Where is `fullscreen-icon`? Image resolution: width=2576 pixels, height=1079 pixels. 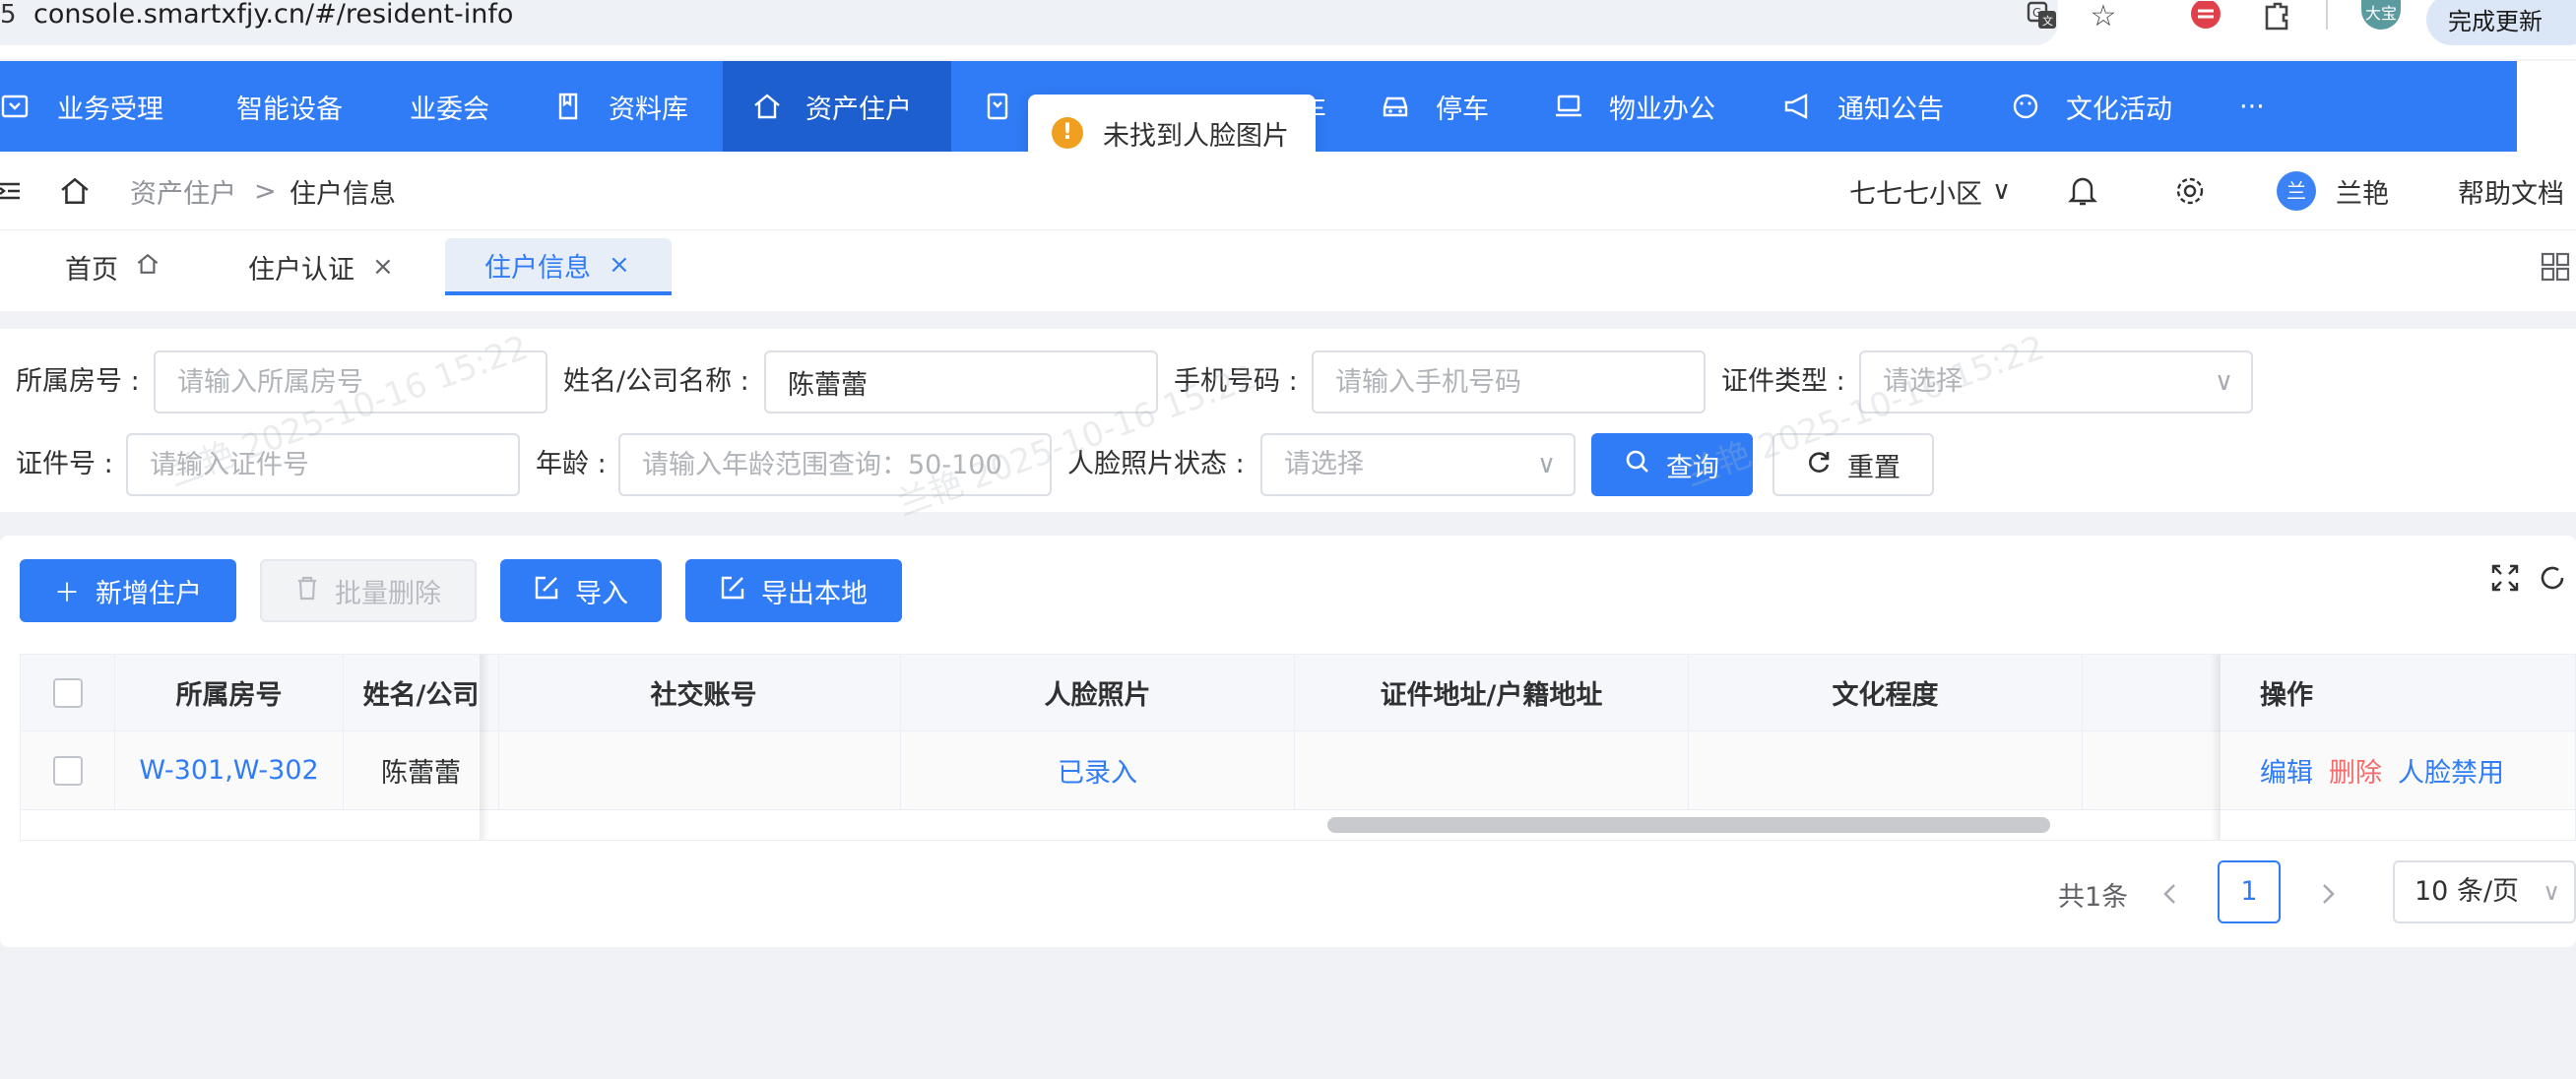
fullscreen-icon is located at coordinates (2505, 581).